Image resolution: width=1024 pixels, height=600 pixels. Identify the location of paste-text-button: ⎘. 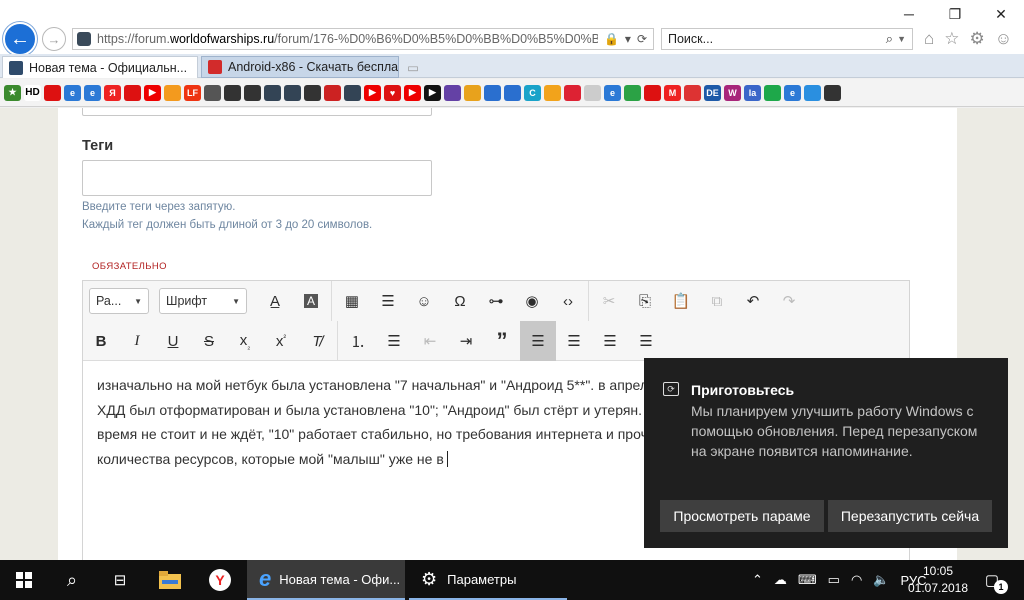
(645, 301).